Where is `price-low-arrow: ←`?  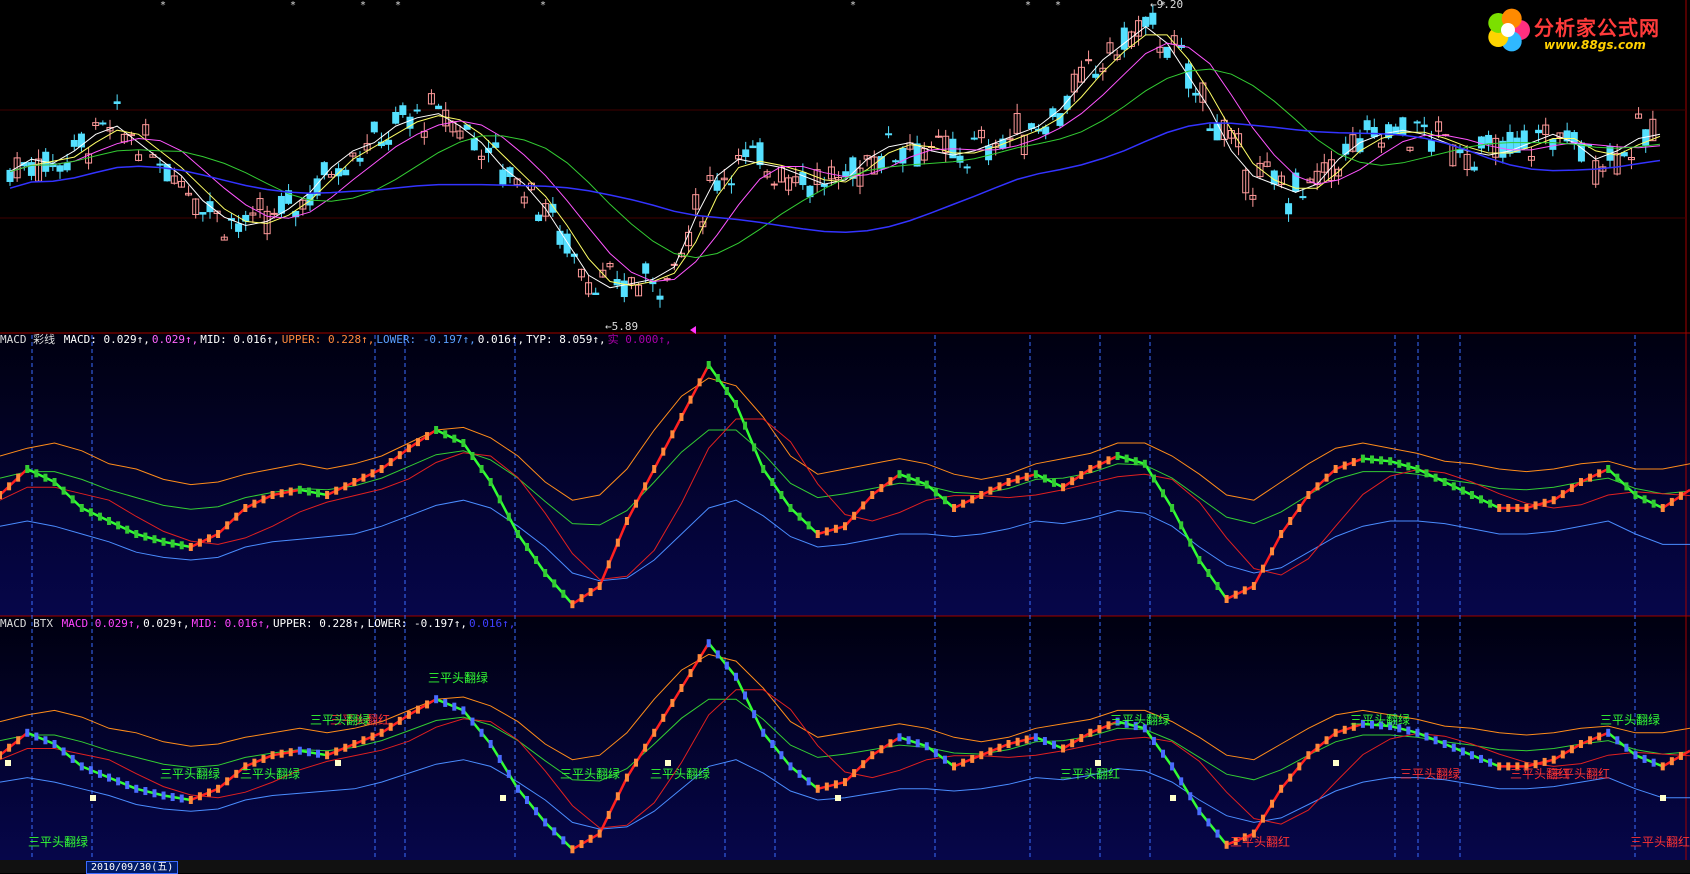 price-low-arrow: ← is located at coordinates (608, 326).